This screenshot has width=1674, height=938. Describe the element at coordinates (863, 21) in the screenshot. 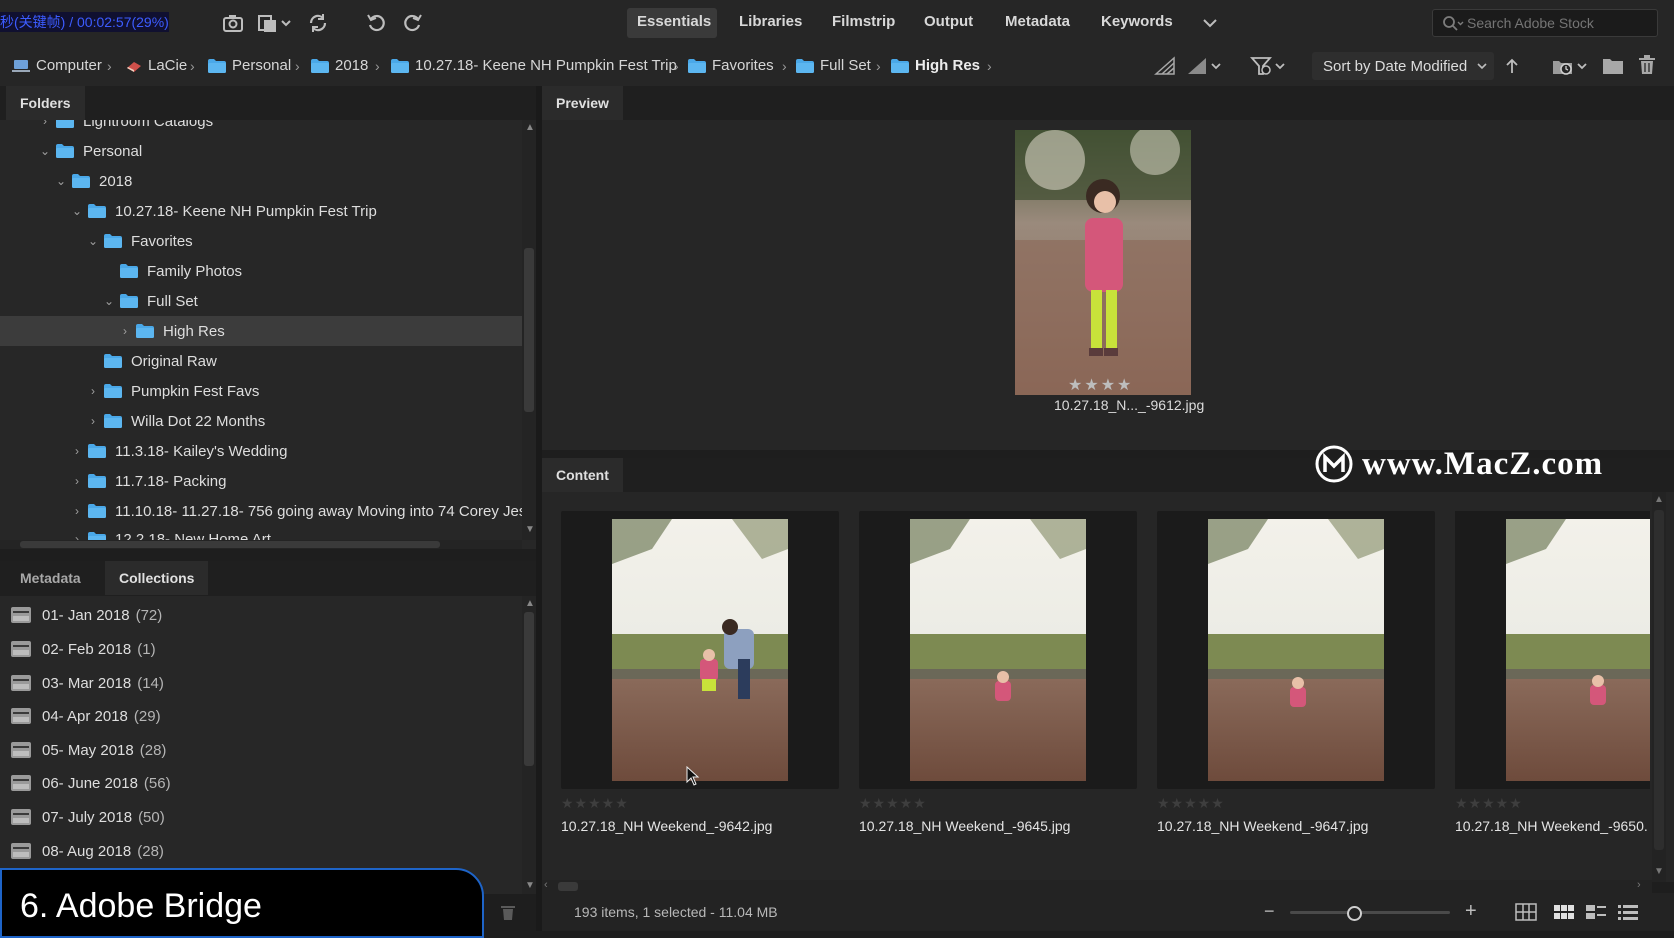

I see `tab-filmstrip: Filmstrip` at that location.